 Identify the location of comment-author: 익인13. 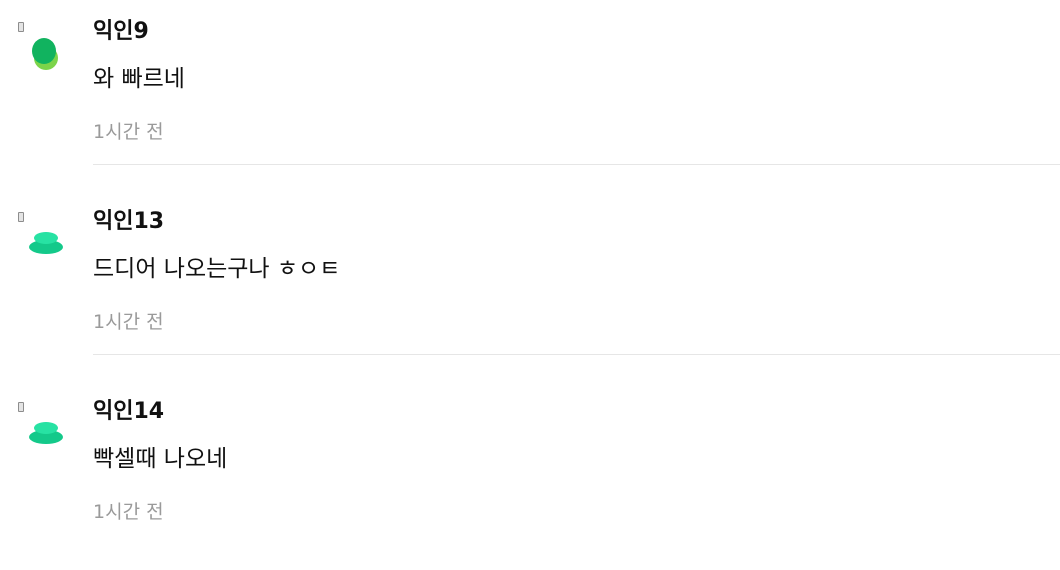
(128, 222).